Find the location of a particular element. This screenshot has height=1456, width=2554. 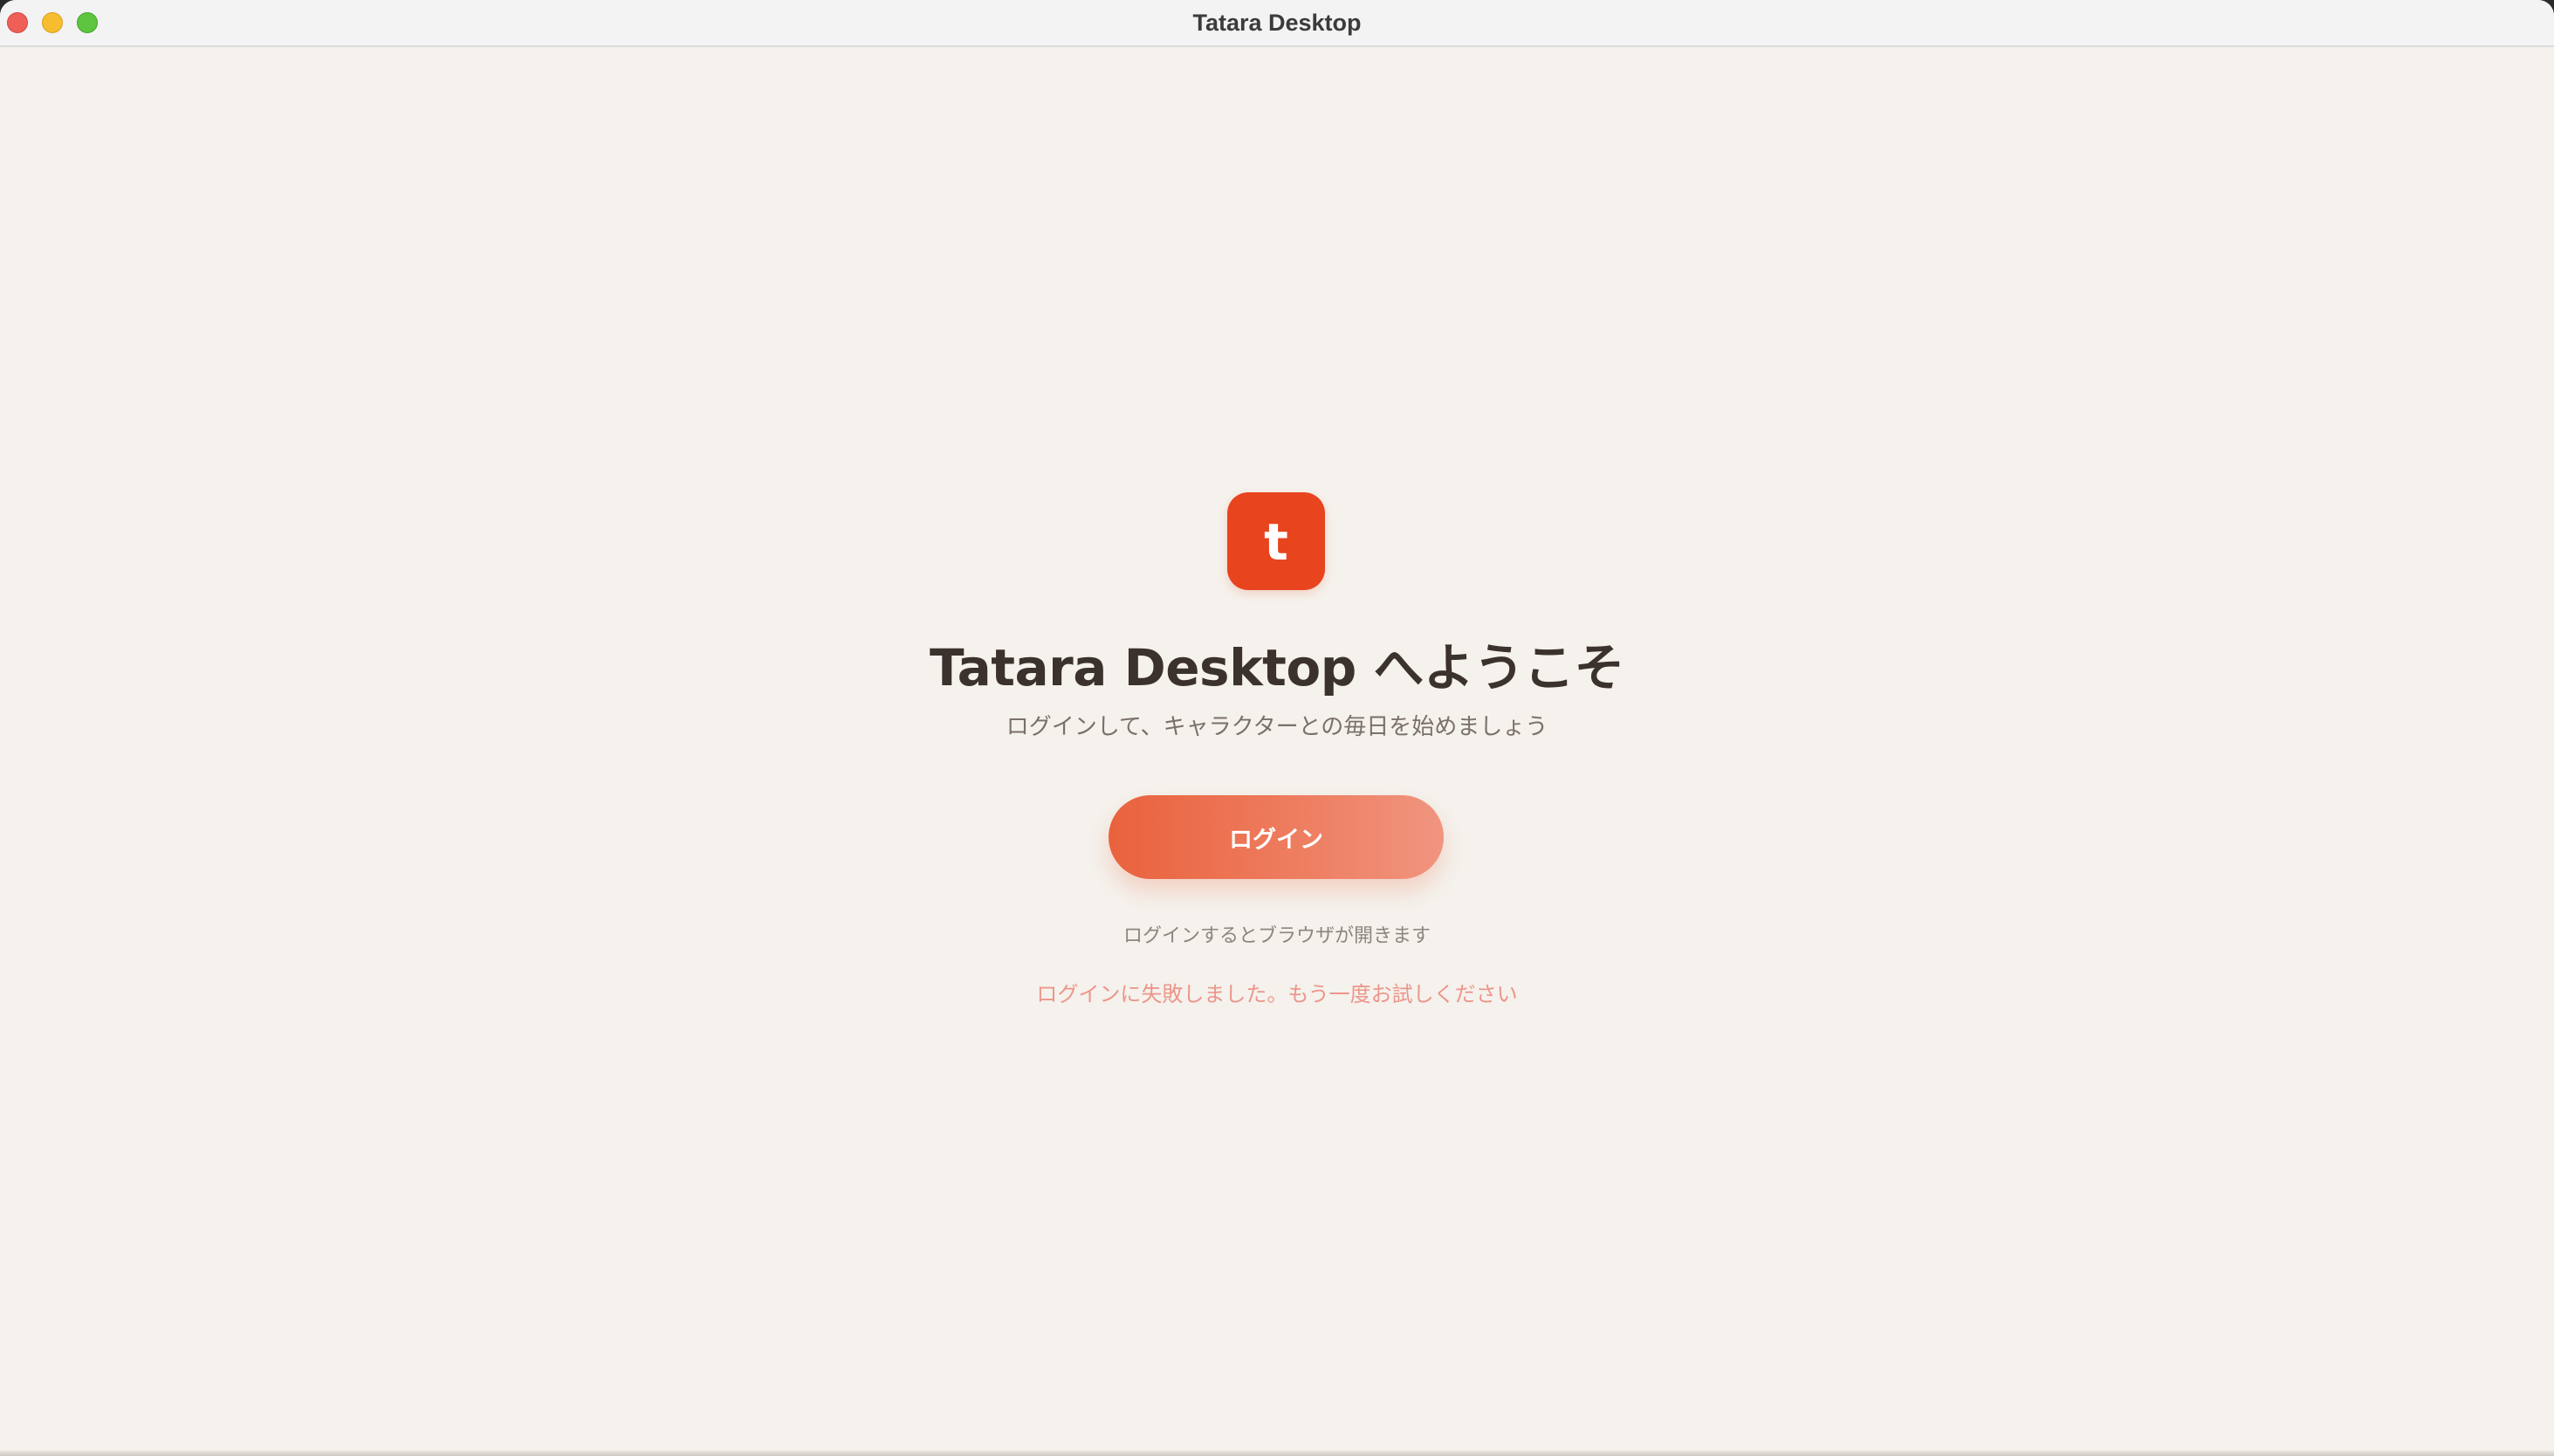

welcome-subtitle: ログインして、キャラクターとの毎日を始めましょう is located at coordinates (1277, 727).